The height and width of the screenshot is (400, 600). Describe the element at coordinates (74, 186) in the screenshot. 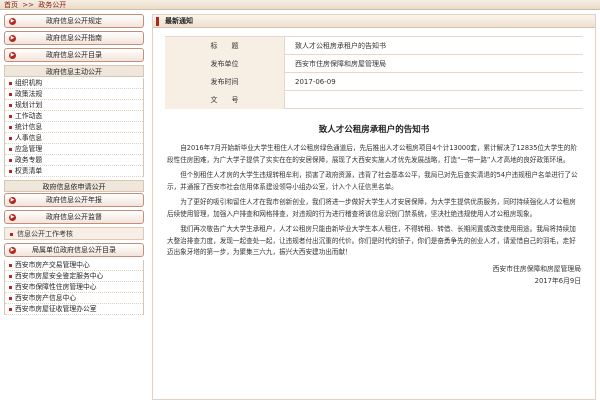

I see `sidebar-group-on-request: 政府信息依申请公开` at that location.